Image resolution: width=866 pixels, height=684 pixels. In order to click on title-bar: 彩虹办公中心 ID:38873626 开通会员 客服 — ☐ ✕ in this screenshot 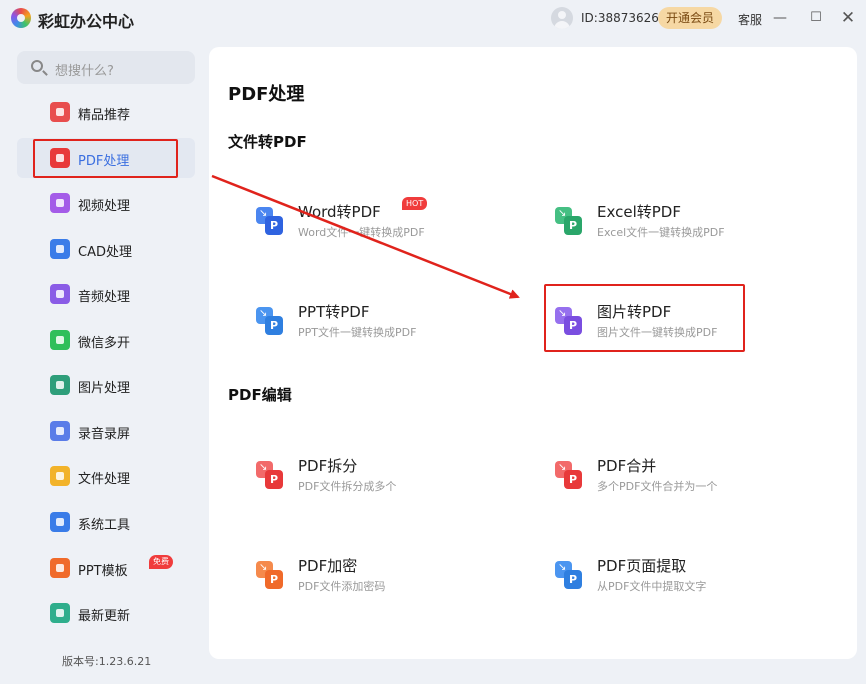, I will do `click(433, 18)`.